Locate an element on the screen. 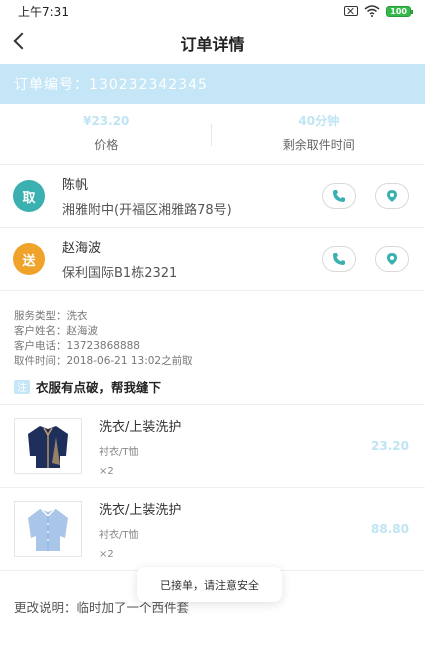  note-tag: 注 is located at coordinates (22, 386).